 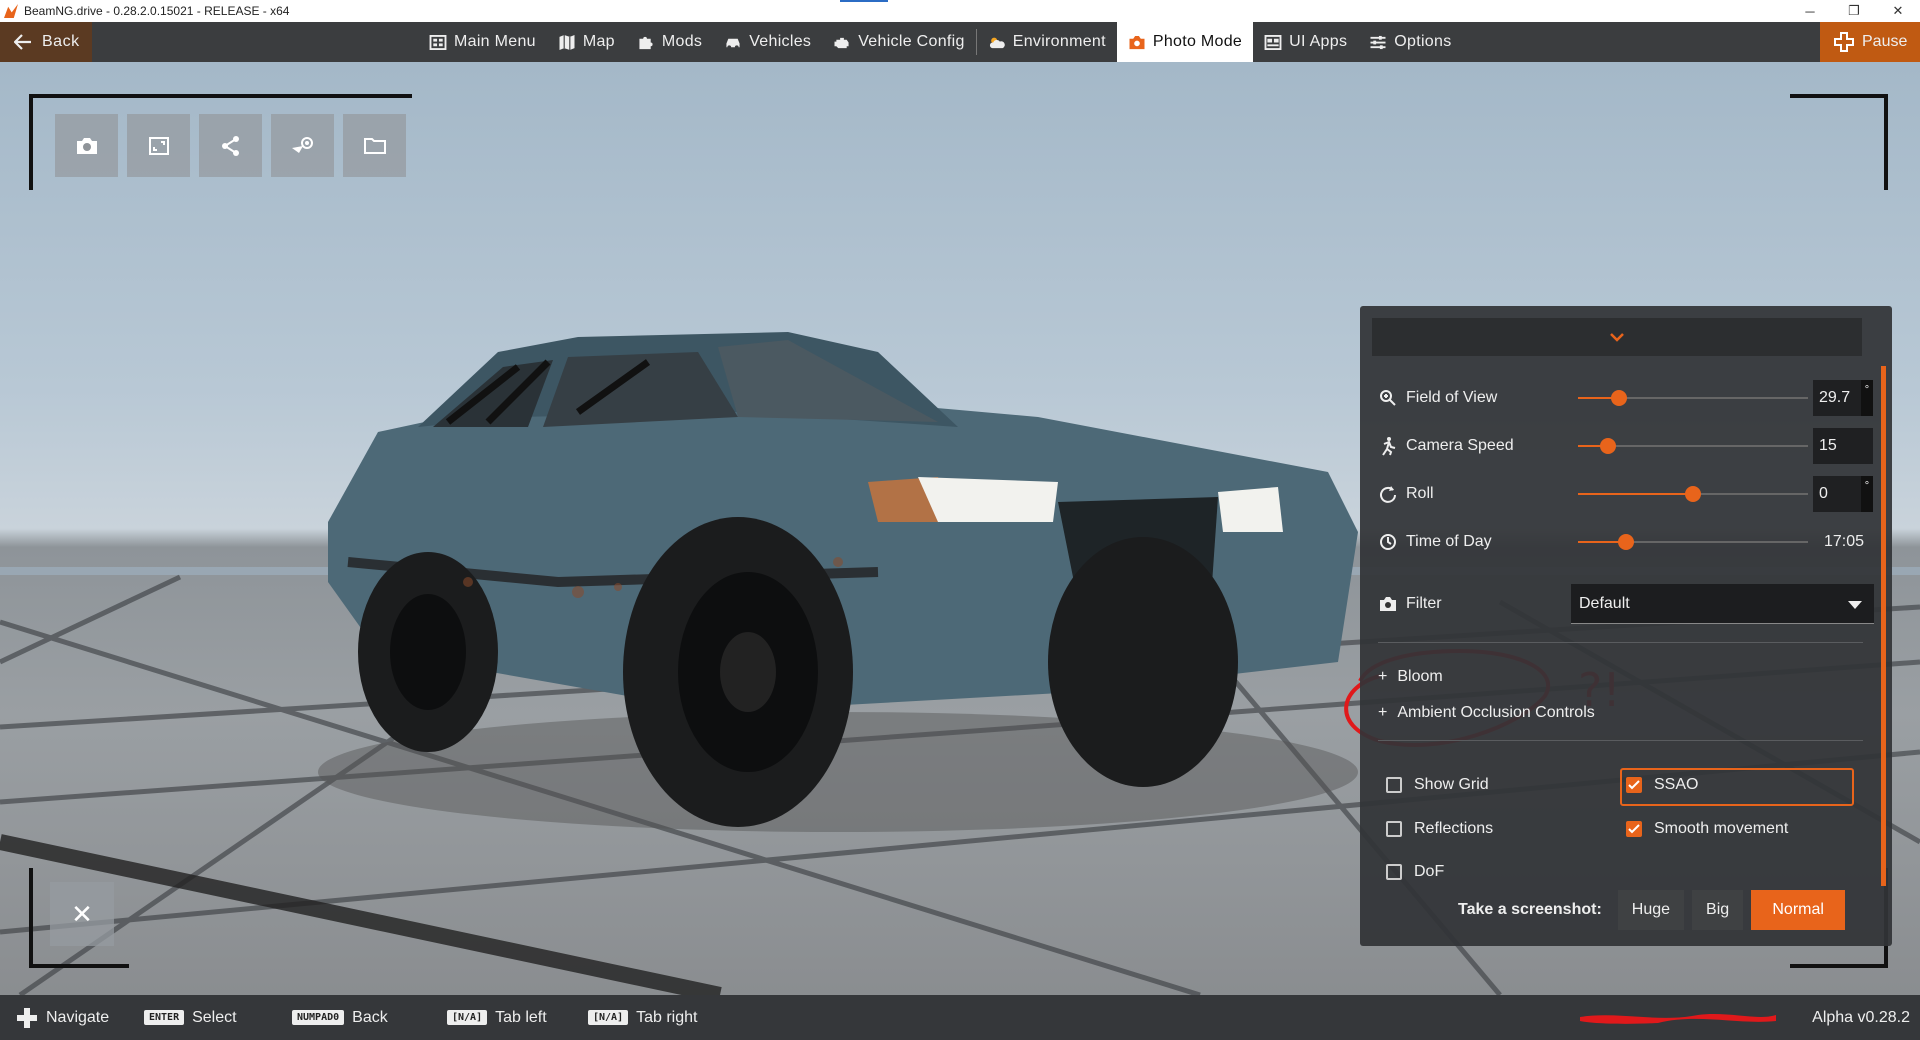 What do you see at coordinates (567, 42) in the screenshot?
I see `map-icon` at bounding box center [567, 42].